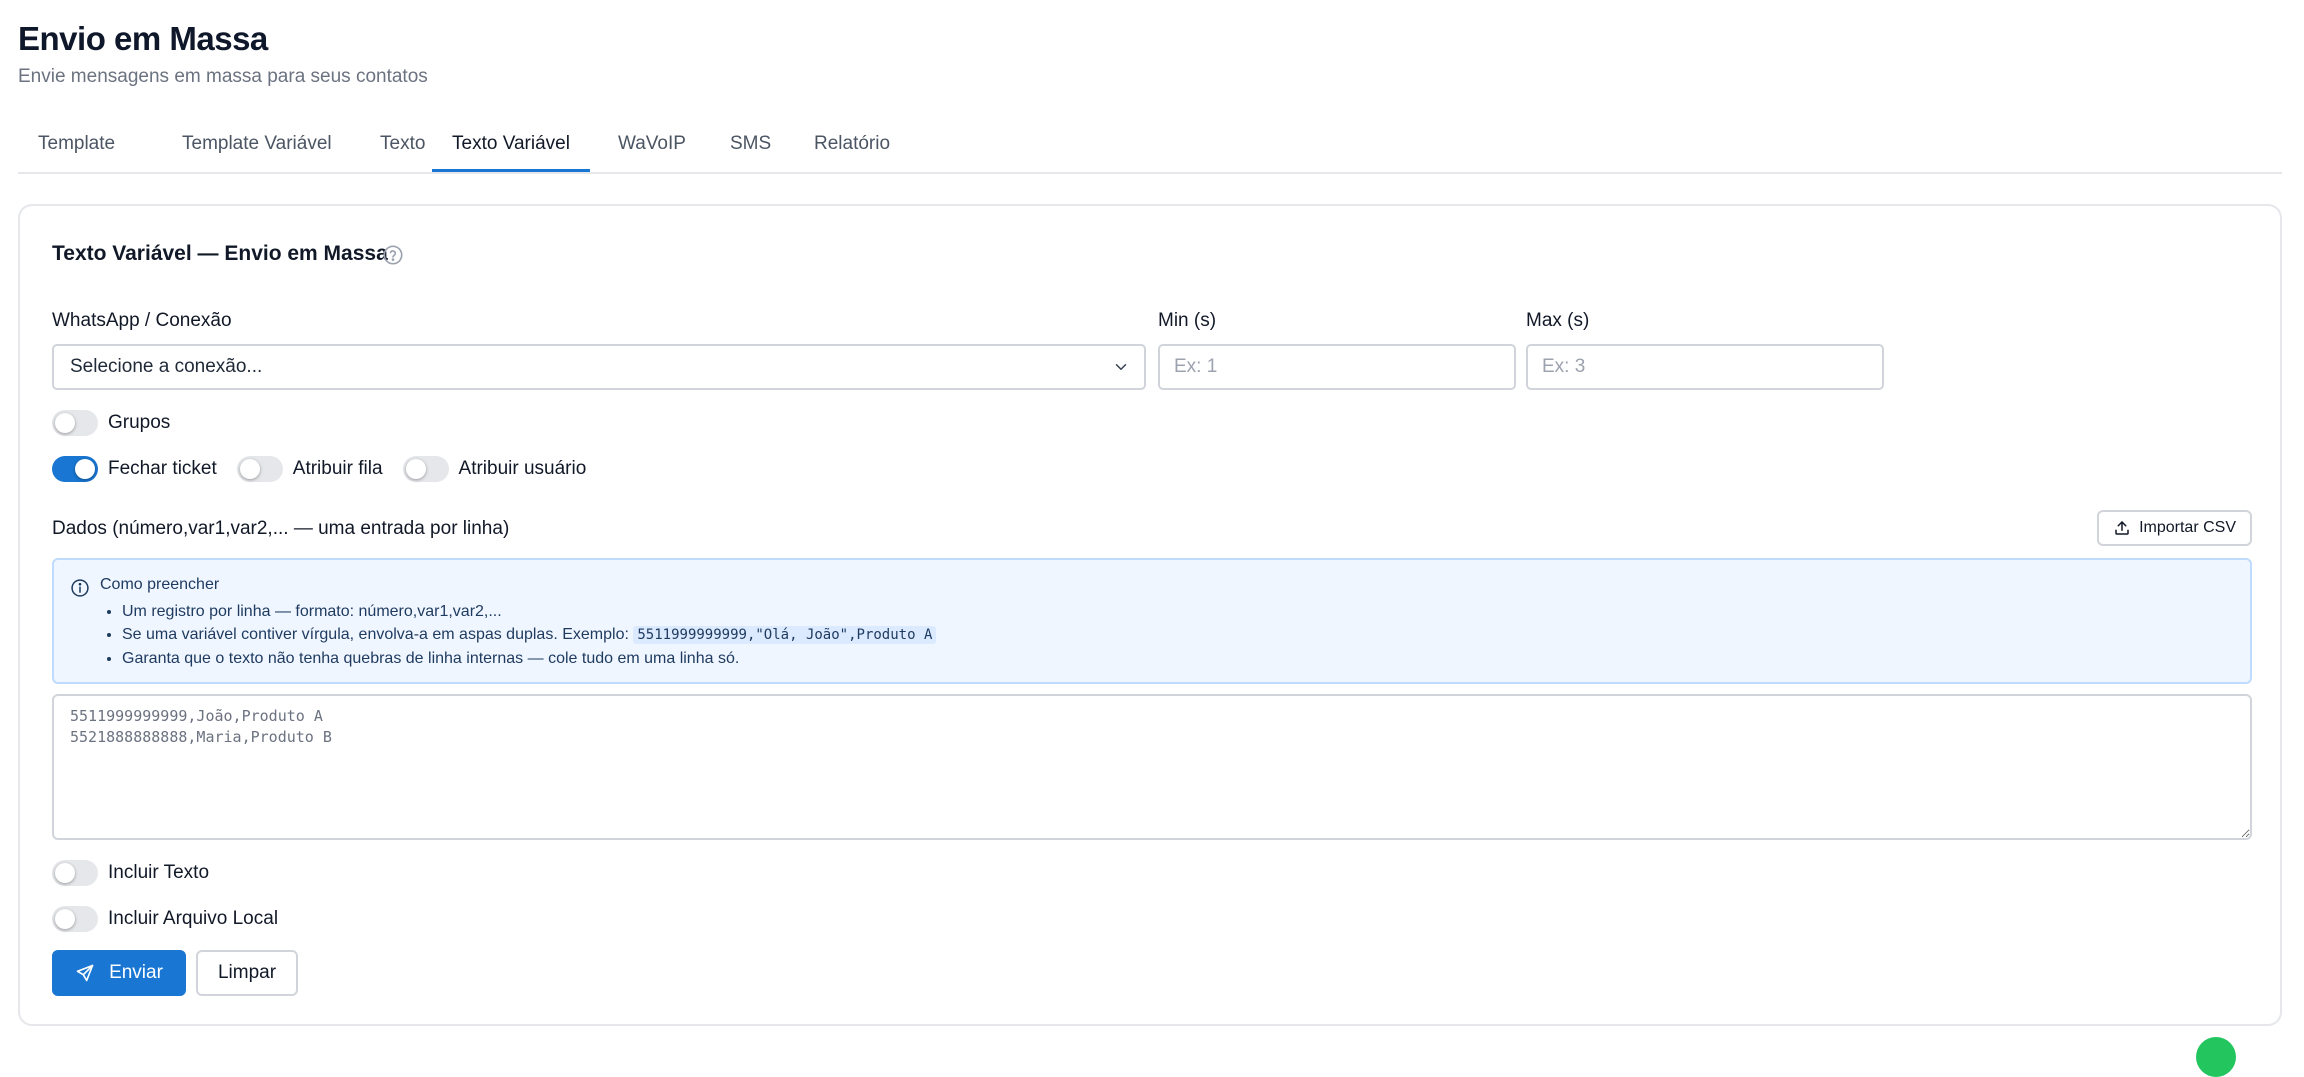 The image size is (2304, 1077). I want to click on max-label: Max (s), so click(1558, 320).